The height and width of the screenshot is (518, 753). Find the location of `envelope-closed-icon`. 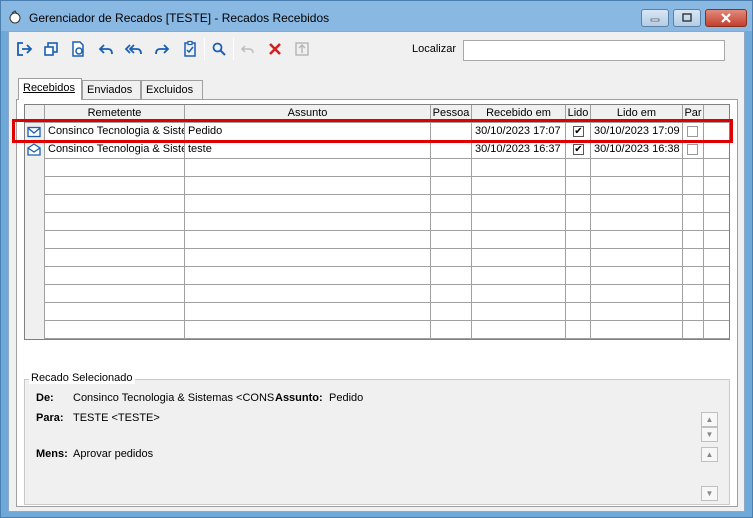

envelope-closed-icon is located at coordinates (34, 132).